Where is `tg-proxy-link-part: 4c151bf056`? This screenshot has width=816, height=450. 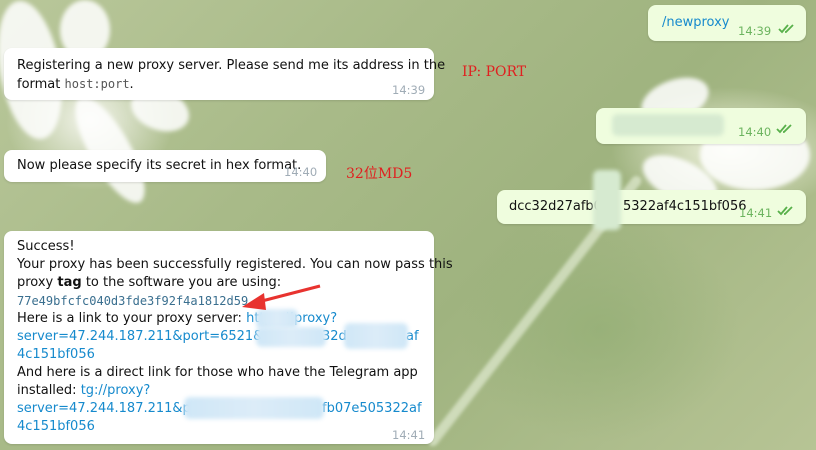 tg-proxy-link-part: 4c151bf056 is located at coordinates (56, 427).